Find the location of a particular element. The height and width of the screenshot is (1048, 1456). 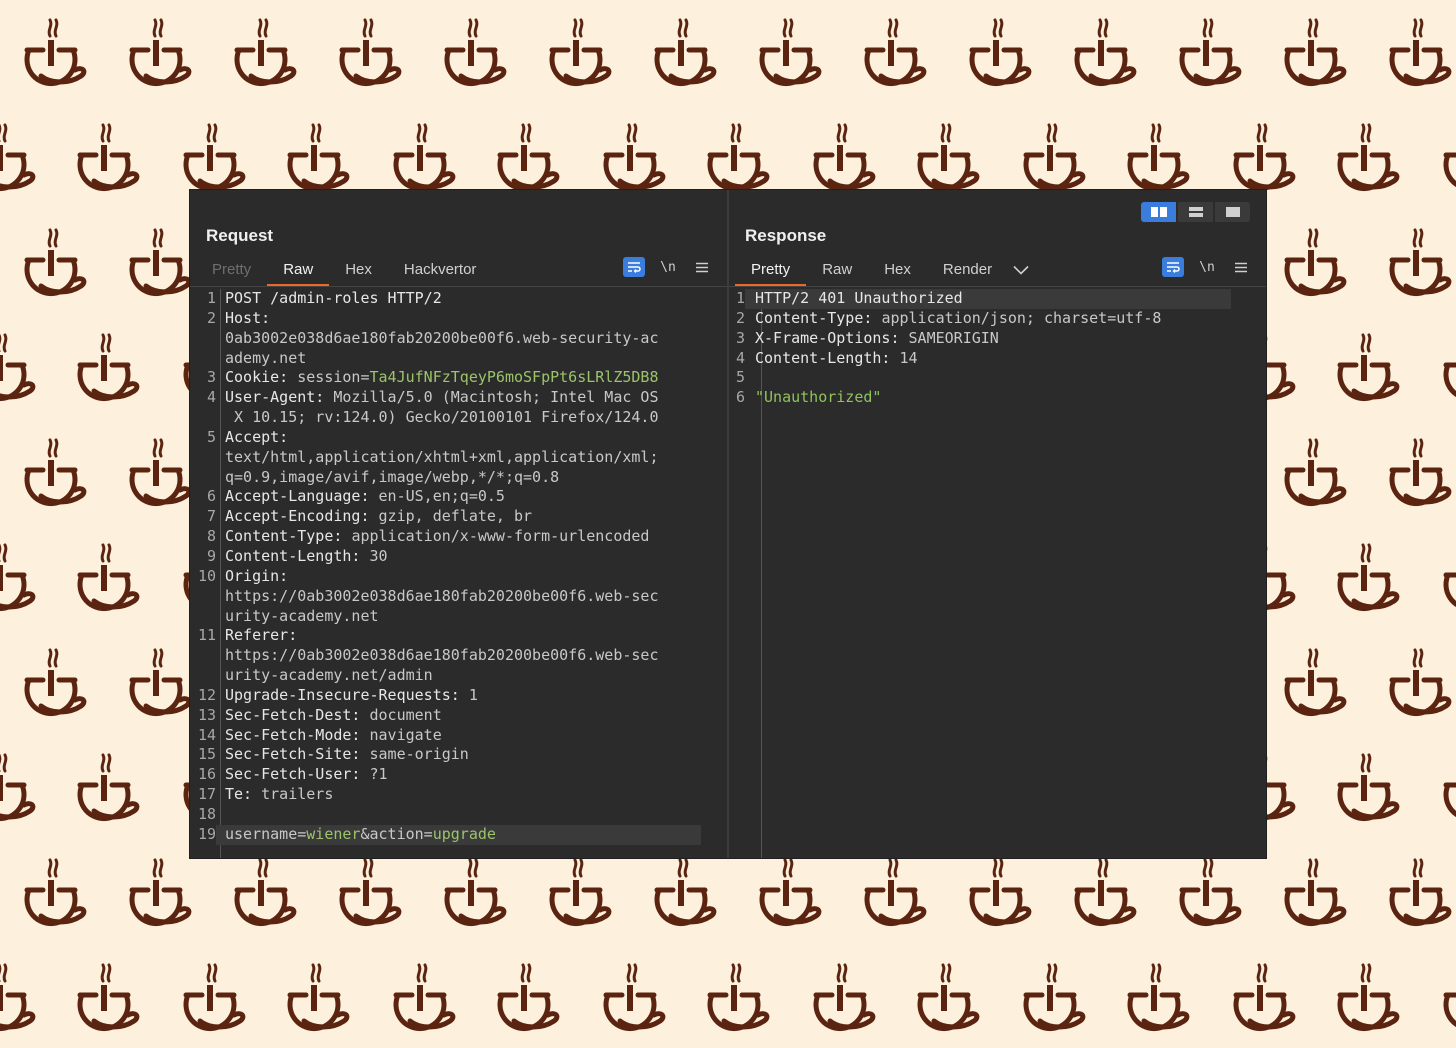

request-line: 17 Te: trailers is located at coordinates (458, 795).